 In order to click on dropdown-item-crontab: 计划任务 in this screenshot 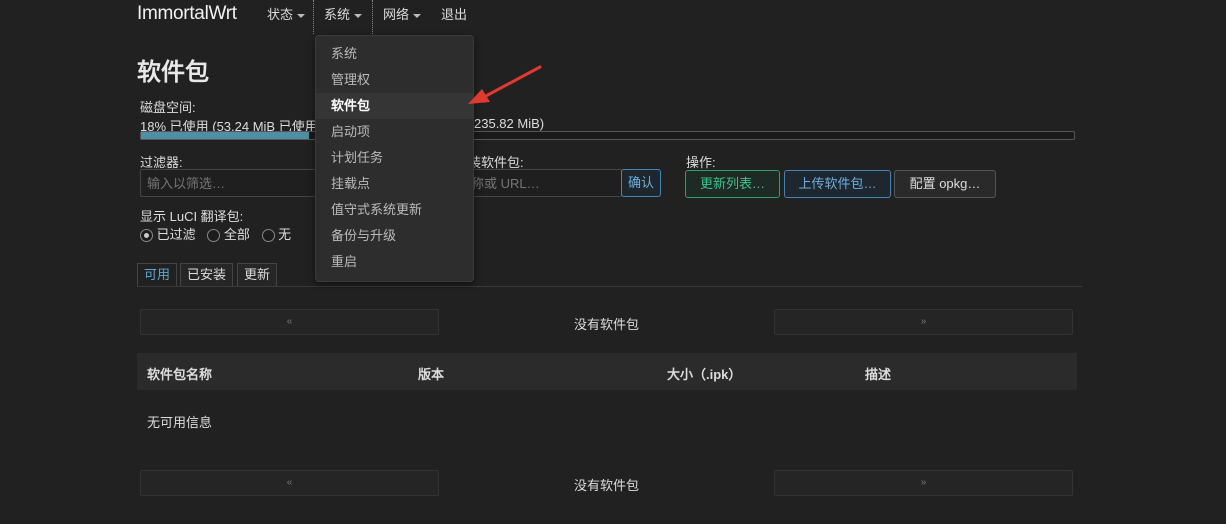, I will do `click(394, 158)`.